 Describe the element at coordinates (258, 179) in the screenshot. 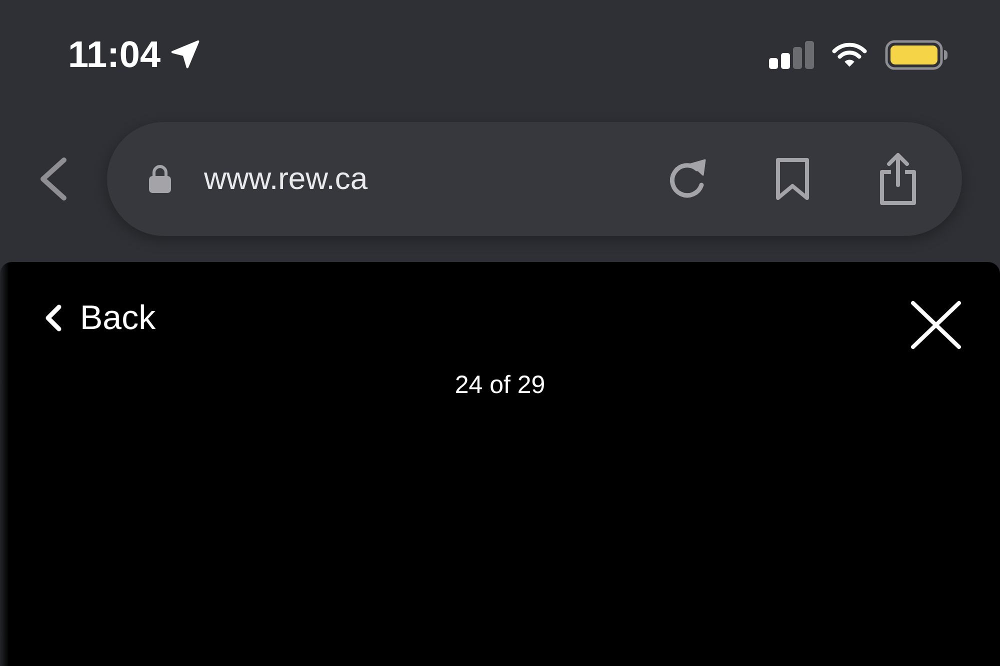

I see `url-field: www.rew.ca` at that location.